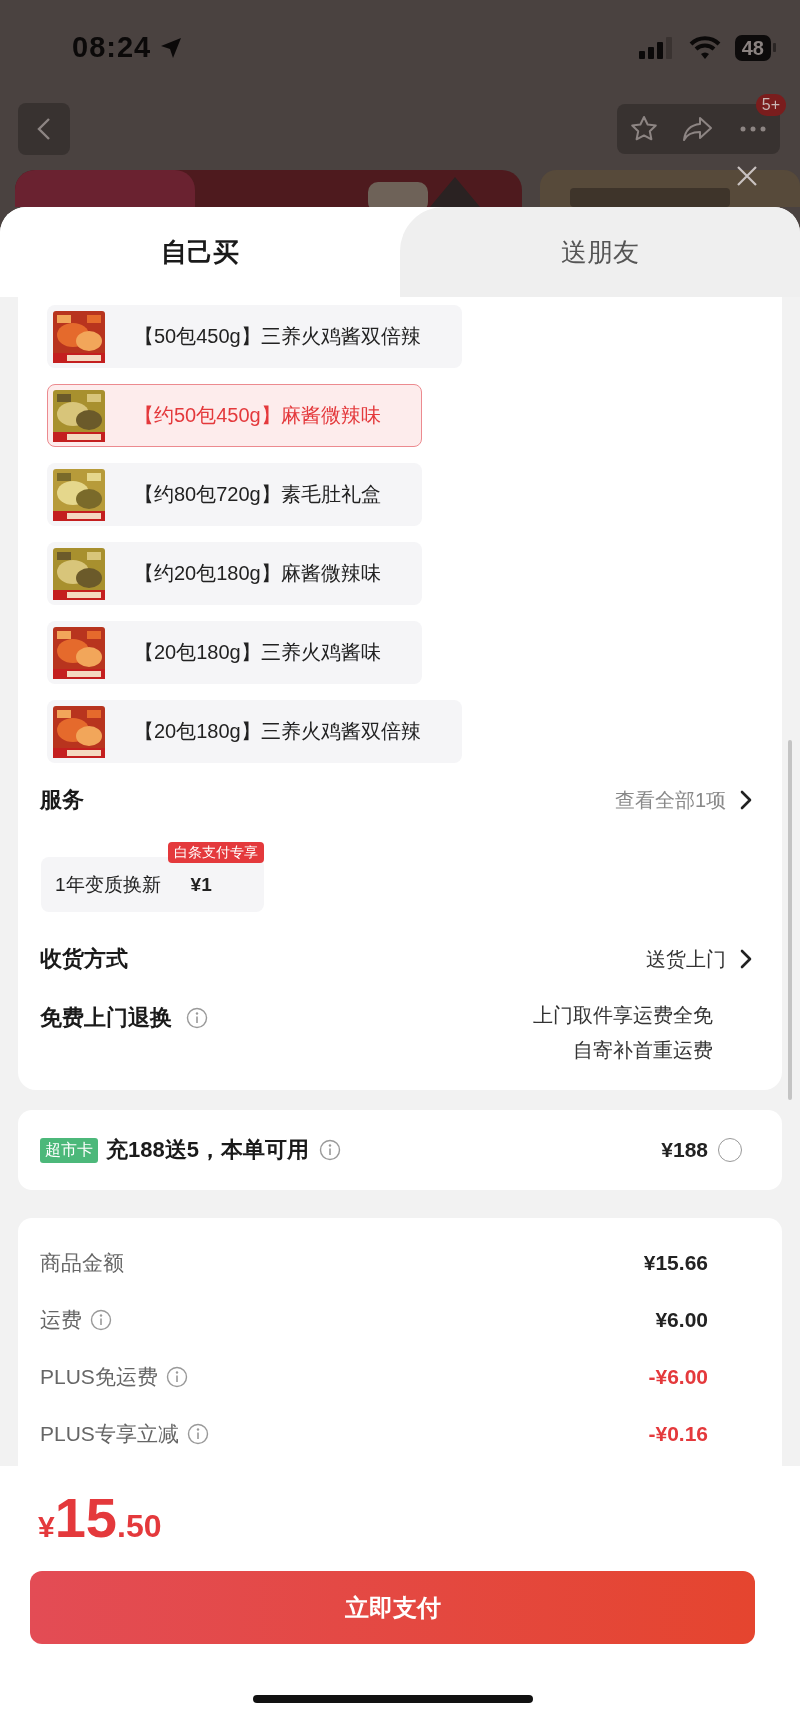 Image resolution: width=800 pixels, height=1730 pixels. Describe the element at coordinates (234, 573) in the screenshot. I see `variant-option: 【约20包180g】麻酱微辣味` at that location.